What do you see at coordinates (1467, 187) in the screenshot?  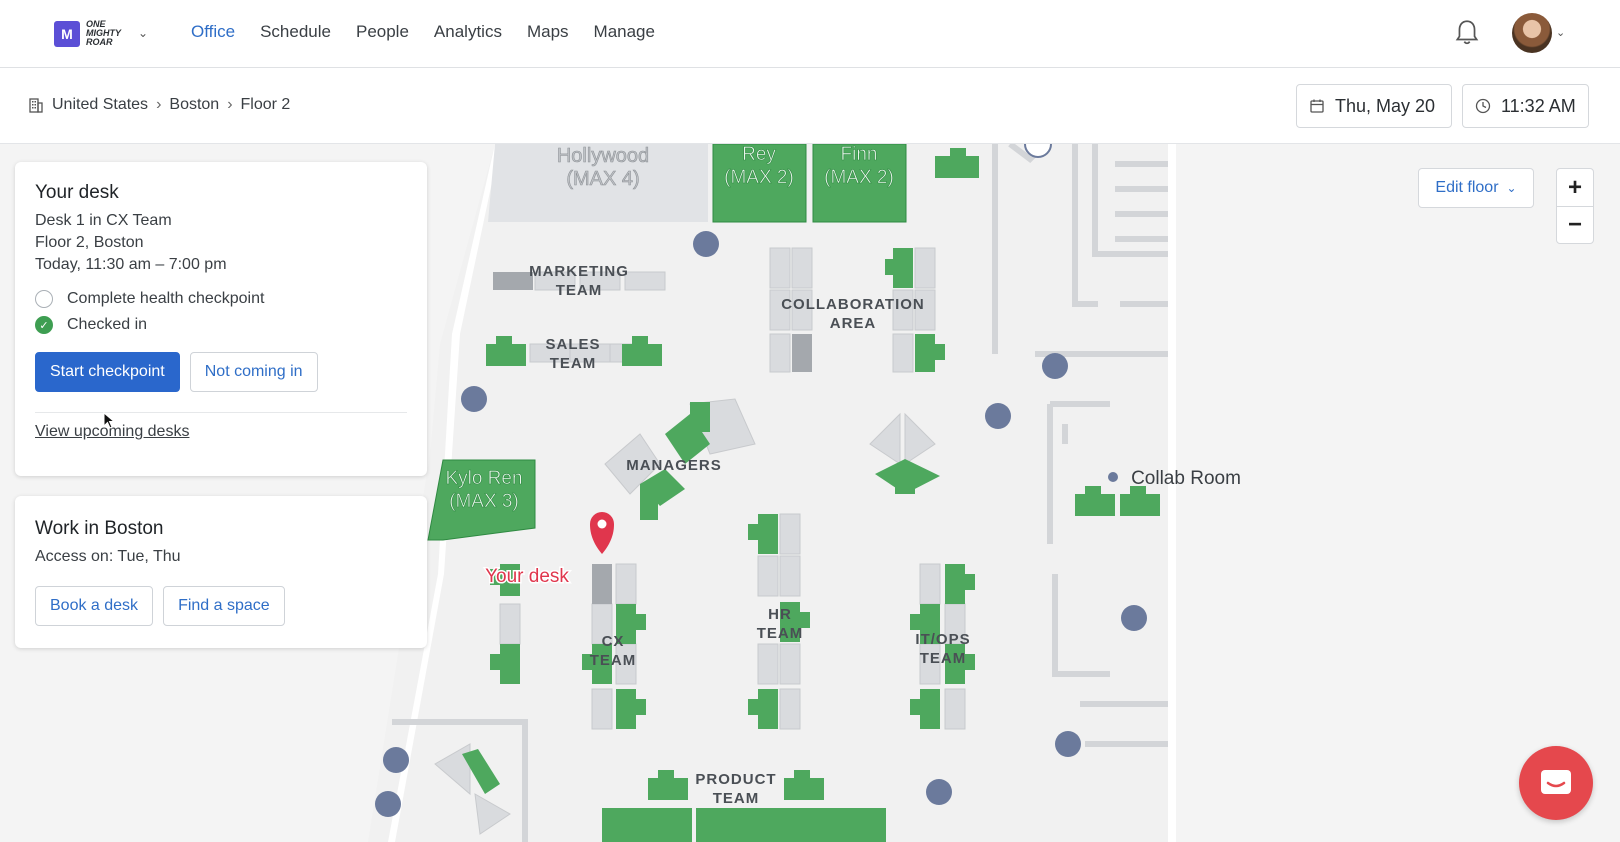 I see `edit-floor-label: Edit floor` at bounding box center [1467, 187].